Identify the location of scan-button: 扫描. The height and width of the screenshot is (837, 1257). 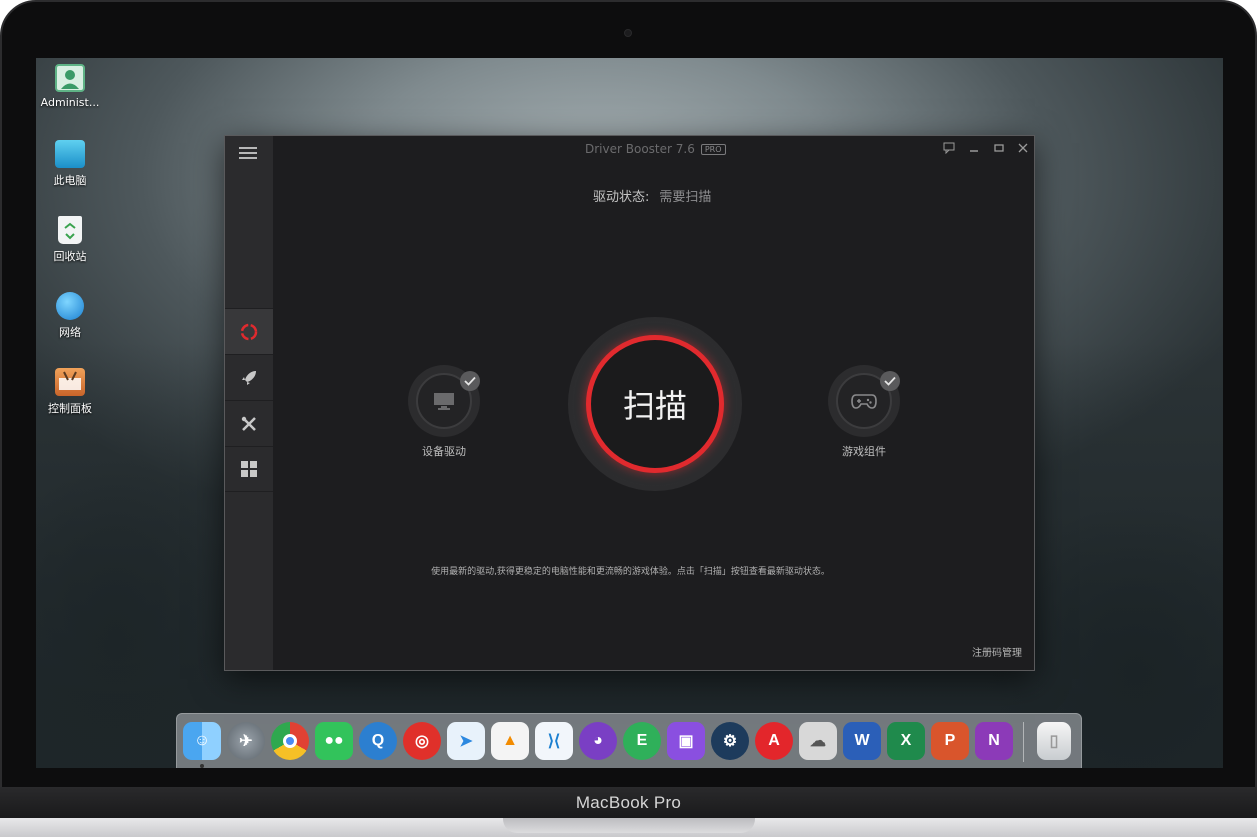
(655, 404).